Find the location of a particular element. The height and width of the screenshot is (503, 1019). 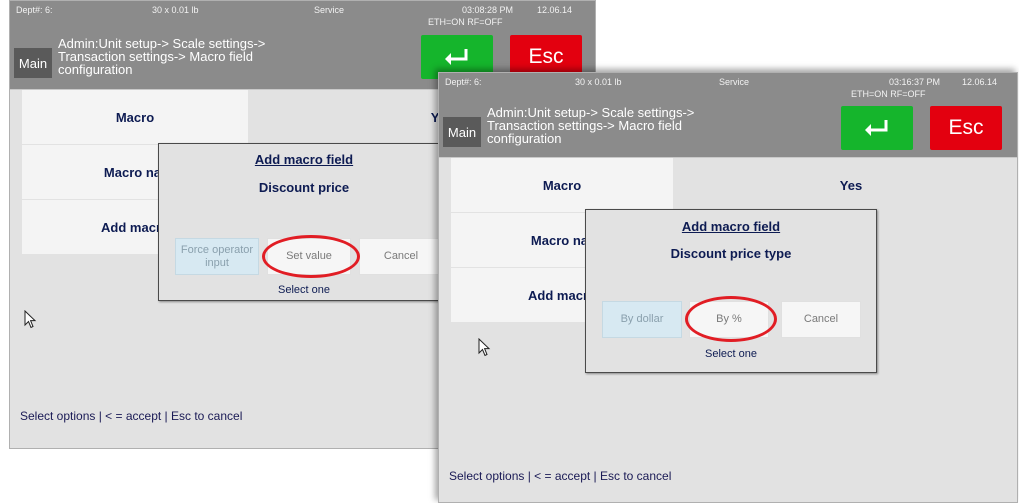

dialog-subtitle: Discount price type is located at coordinates (731, 253).